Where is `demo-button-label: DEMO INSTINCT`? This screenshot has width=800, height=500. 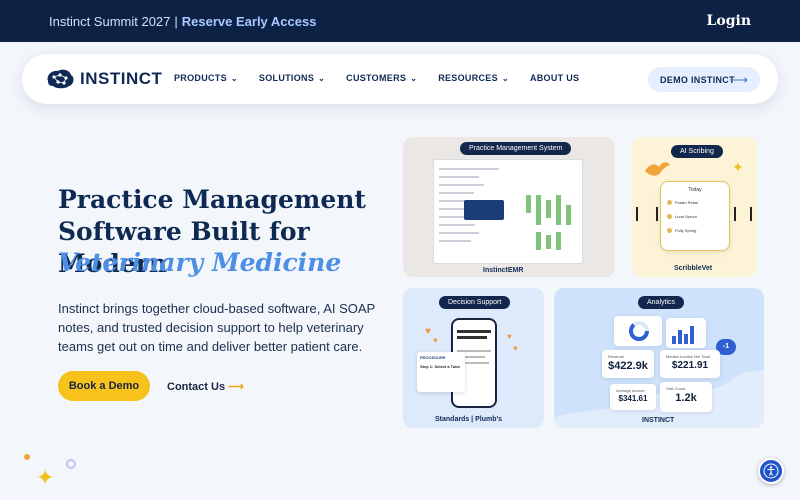
demo-button-label: DEMO INSTINCT is located at coordinates (697, 79).